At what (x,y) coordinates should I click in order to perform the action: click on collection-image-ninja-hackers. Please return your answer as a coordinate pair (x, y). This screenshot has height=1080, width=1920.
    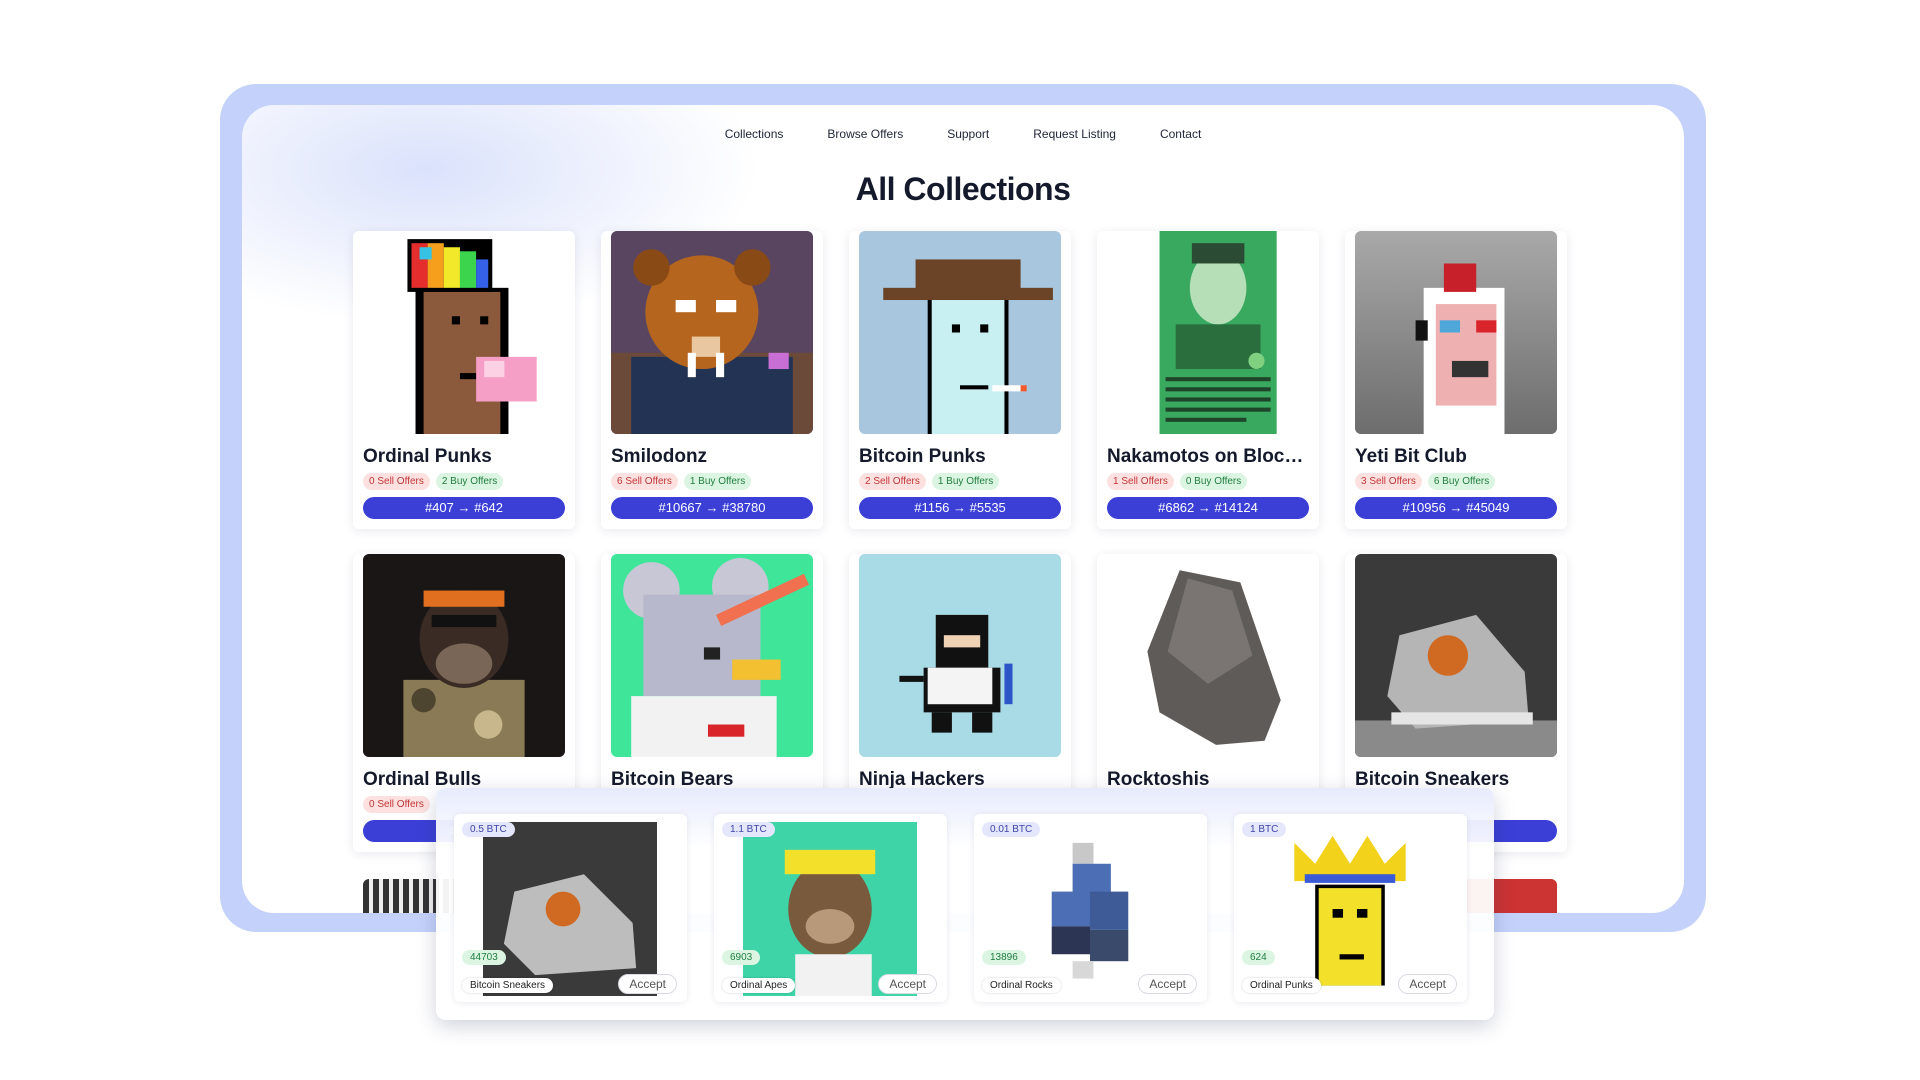
    Looking at the image, I should click on (960, 655).